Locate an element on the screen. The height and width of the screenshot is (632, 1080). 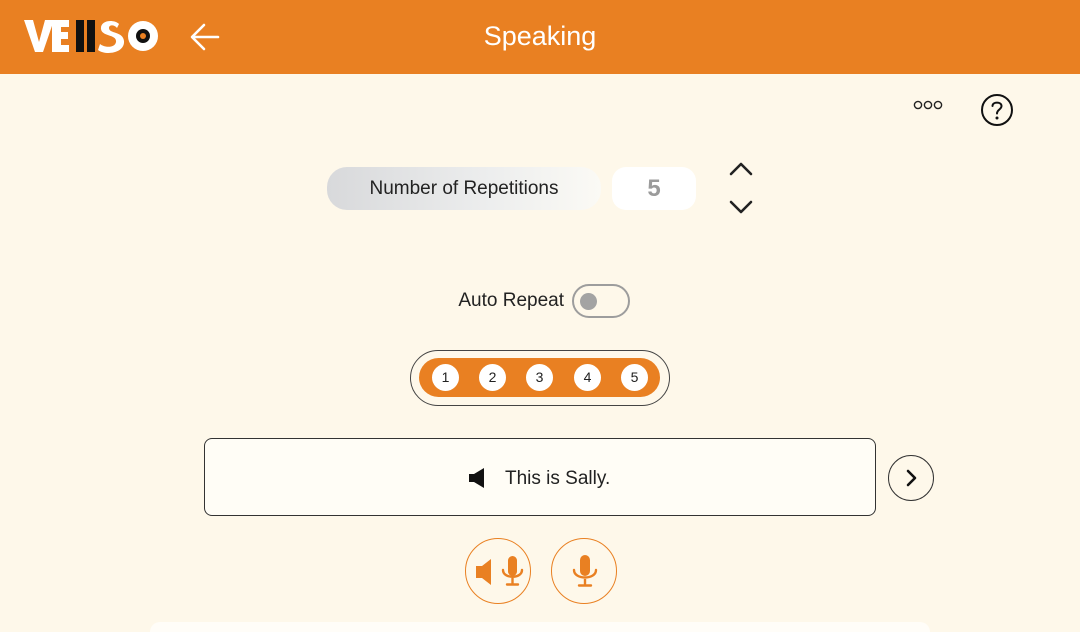
sentence-text: This is Sally. is located at coordinates (558, 478).